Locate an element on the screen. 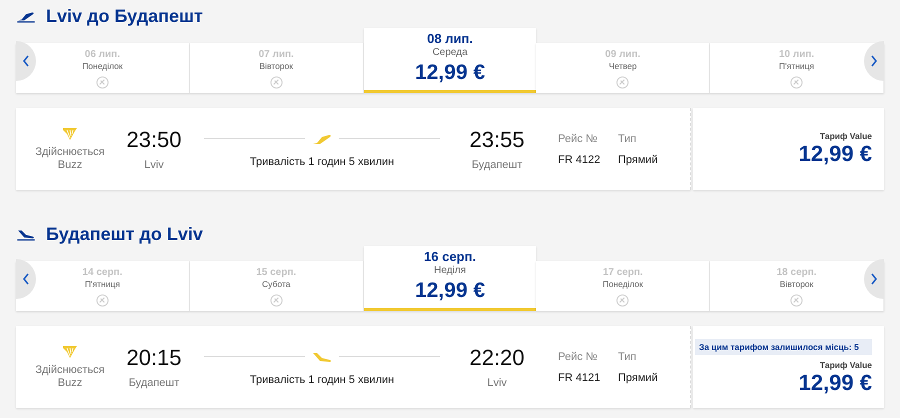 Image resolution: width=900 pixels, height=418 pixels. date-tab: 15 серп. Субота is located at coordinates (277, 286).